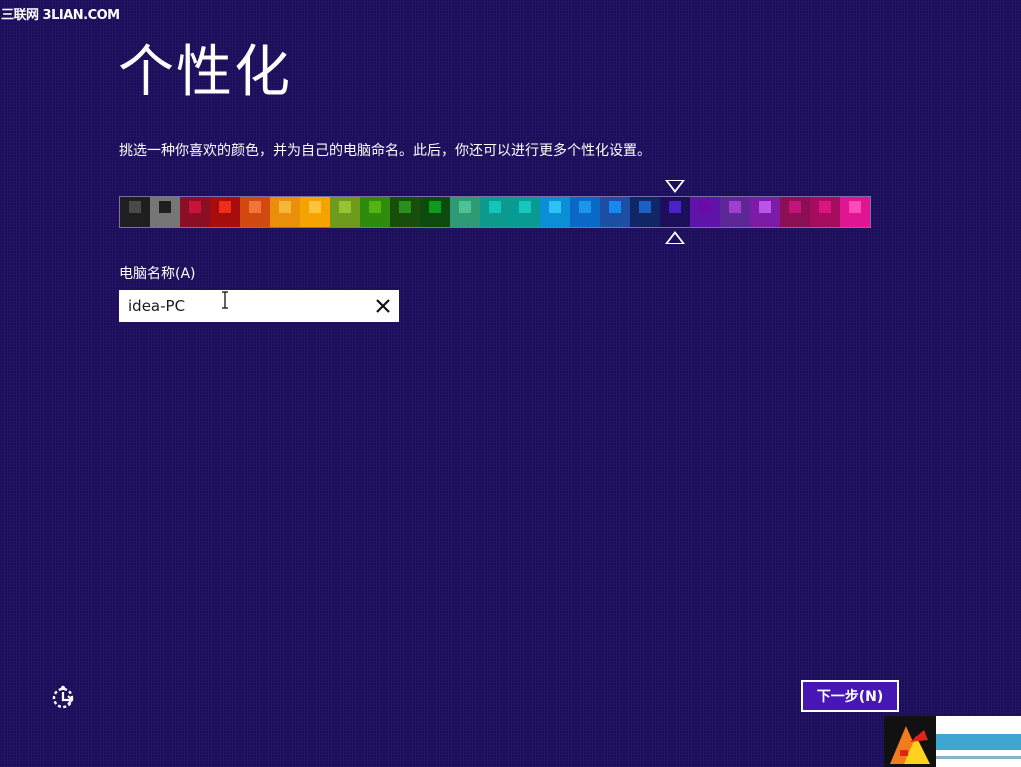 This screenshot has width=1021, height=767. I want to click on computer-name-field, so click(259, 306).